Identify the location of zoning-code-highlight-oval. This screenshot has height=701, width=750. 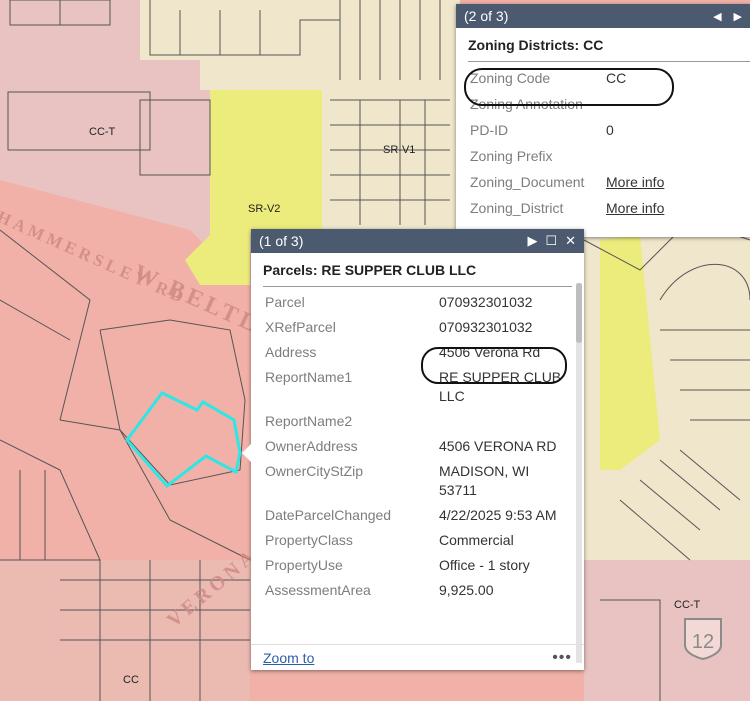
(569, 87).